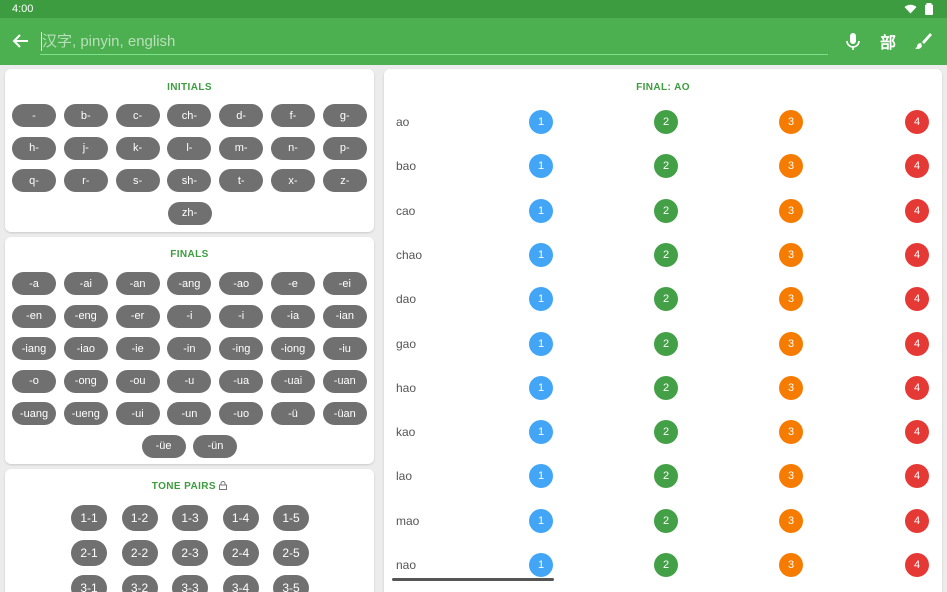  I want to click on final-pill: -i, so click(189, 316).